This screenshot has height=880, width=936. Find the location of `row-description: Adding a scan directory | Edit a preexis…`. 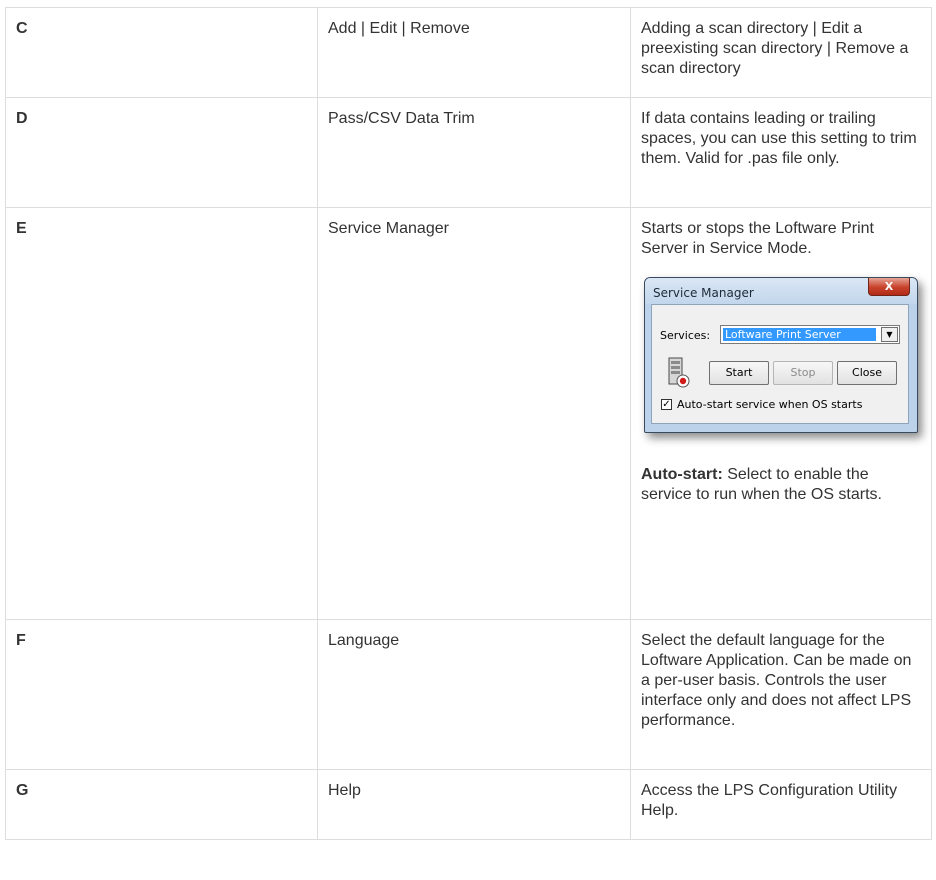

row-description: Adding a scan directory | Edit a preexis… is located at coordinates (781, 52).